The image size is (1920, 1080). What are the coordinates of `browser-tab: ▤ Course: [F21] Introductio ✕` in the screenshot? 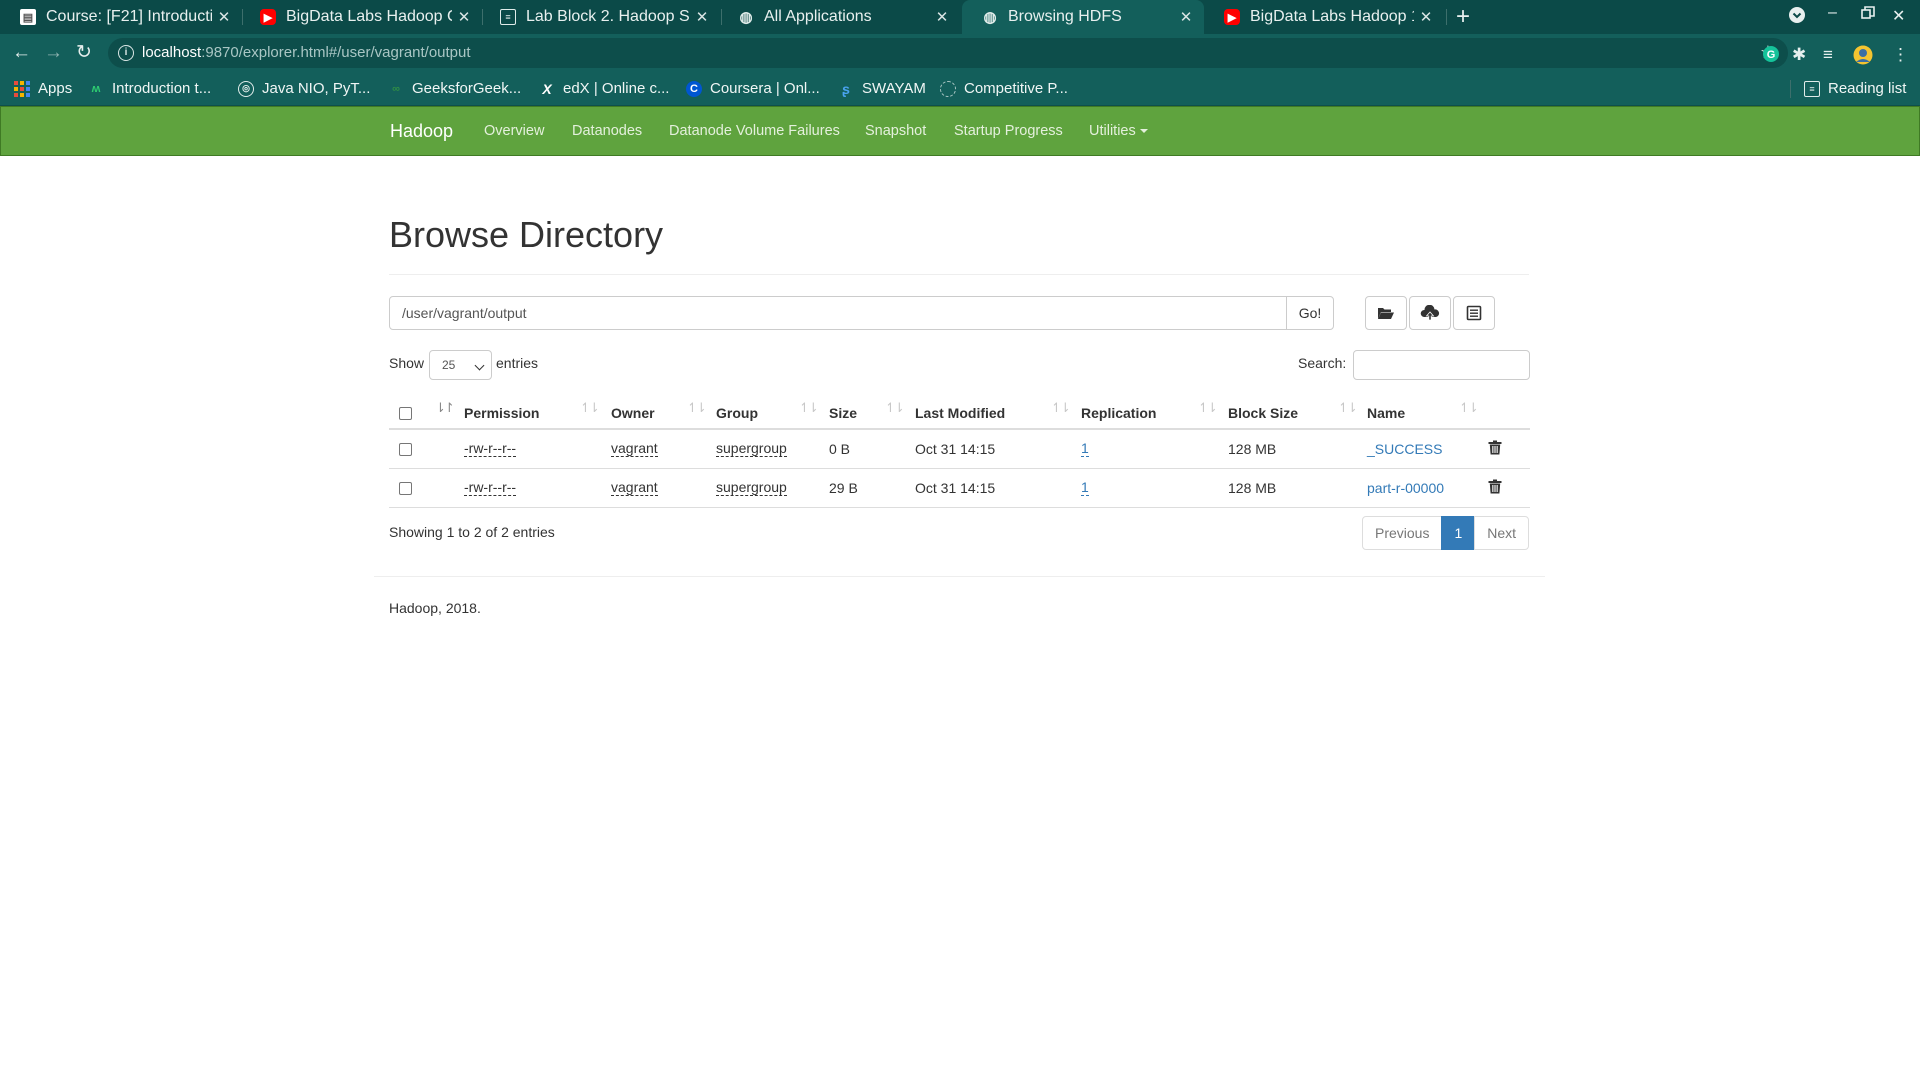 It's located at (121, 17).